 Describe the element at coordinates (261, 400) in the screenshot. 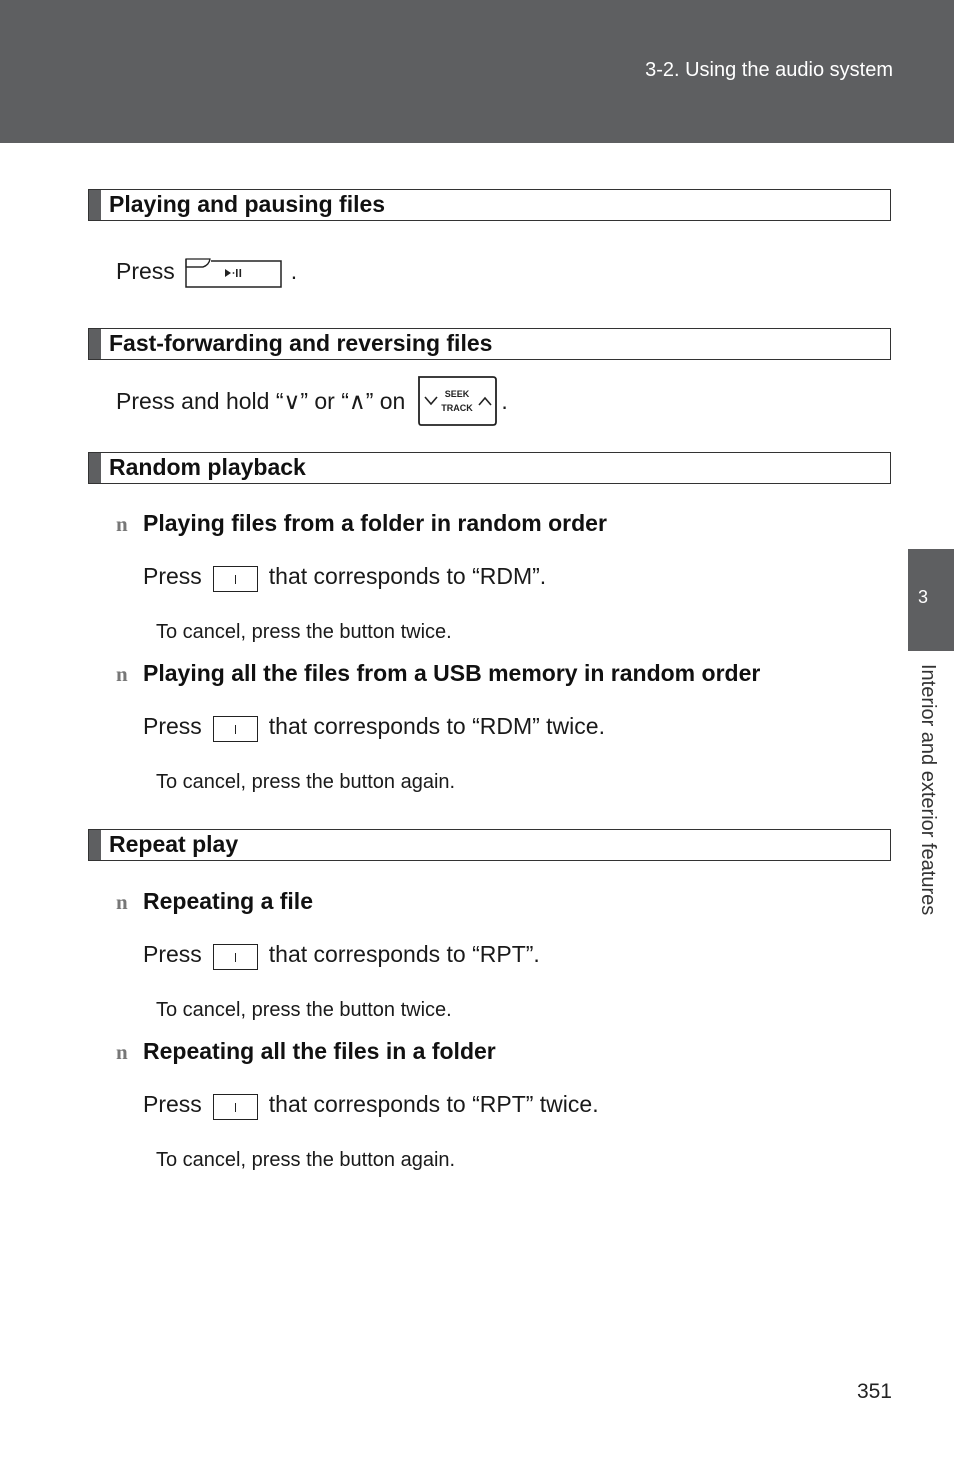

I see `press-hold-text: Press and hold “∨” or “∧” on` at that location.